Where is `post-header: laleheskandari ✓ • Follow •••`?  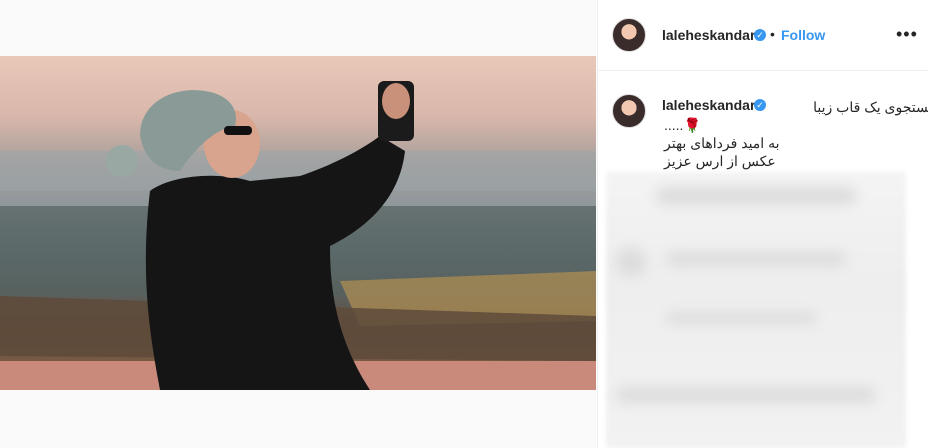 post-header: laleheskandari ✓ • Follow ••• is located at coordinates (763, 35).